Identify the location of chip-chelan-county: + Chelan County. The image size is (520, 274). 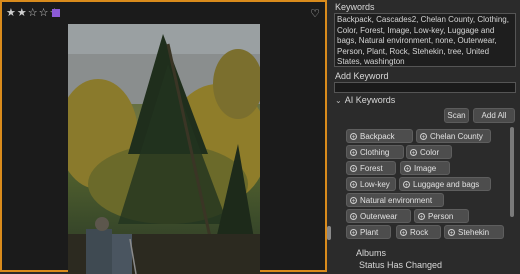
(453, 136).